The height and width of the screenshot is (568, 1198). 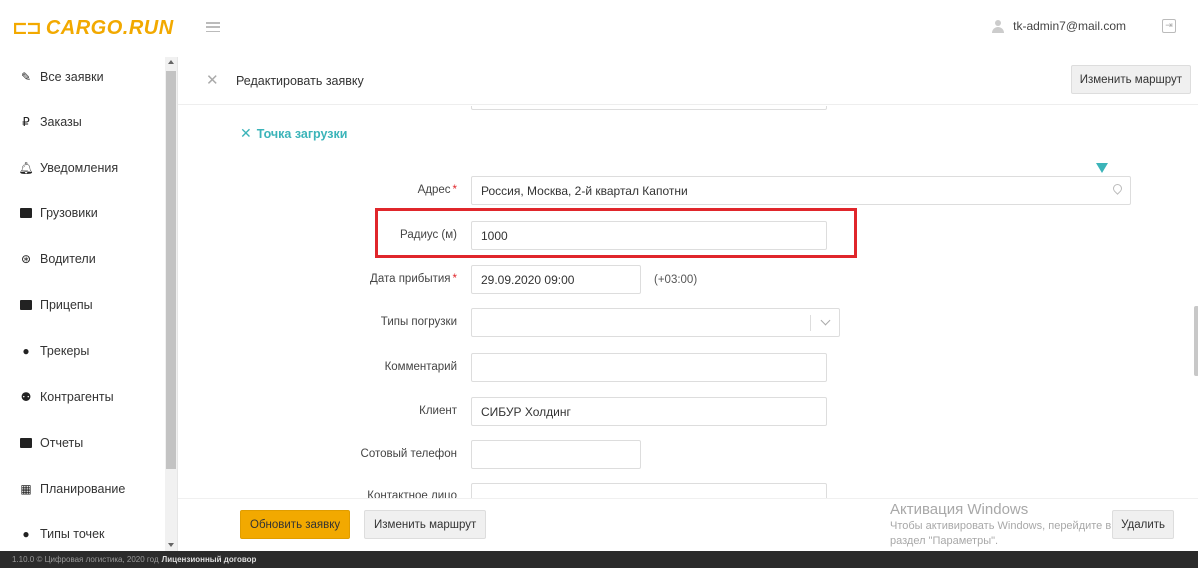 What do you see at coordinates (413, 279) in the screenshot?
I see `arrival-date-label: Дата прибытия *` at bounding box center [413, 279].